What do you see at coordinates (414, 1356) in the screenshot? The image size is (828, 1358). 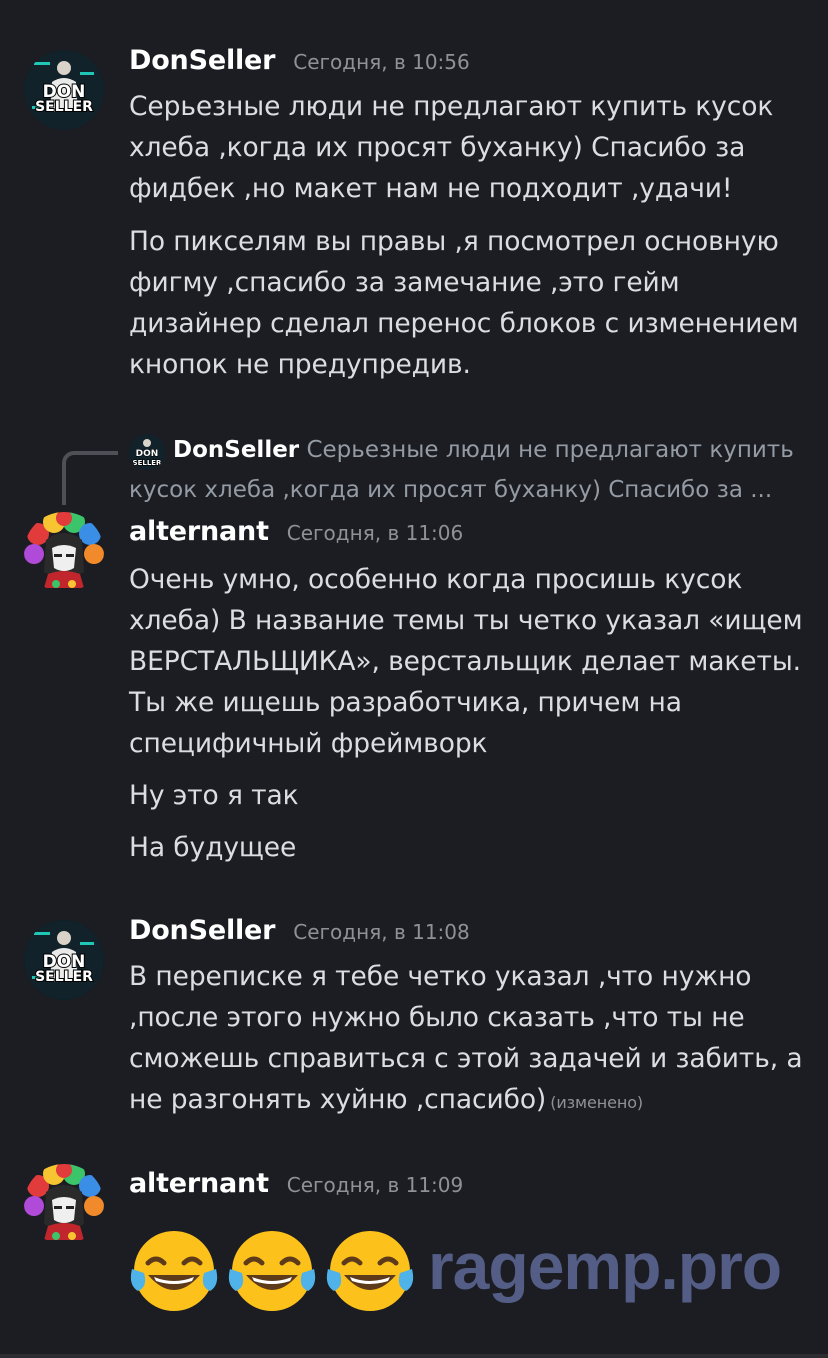 I see `divider` at bounding box center [414, 1356].